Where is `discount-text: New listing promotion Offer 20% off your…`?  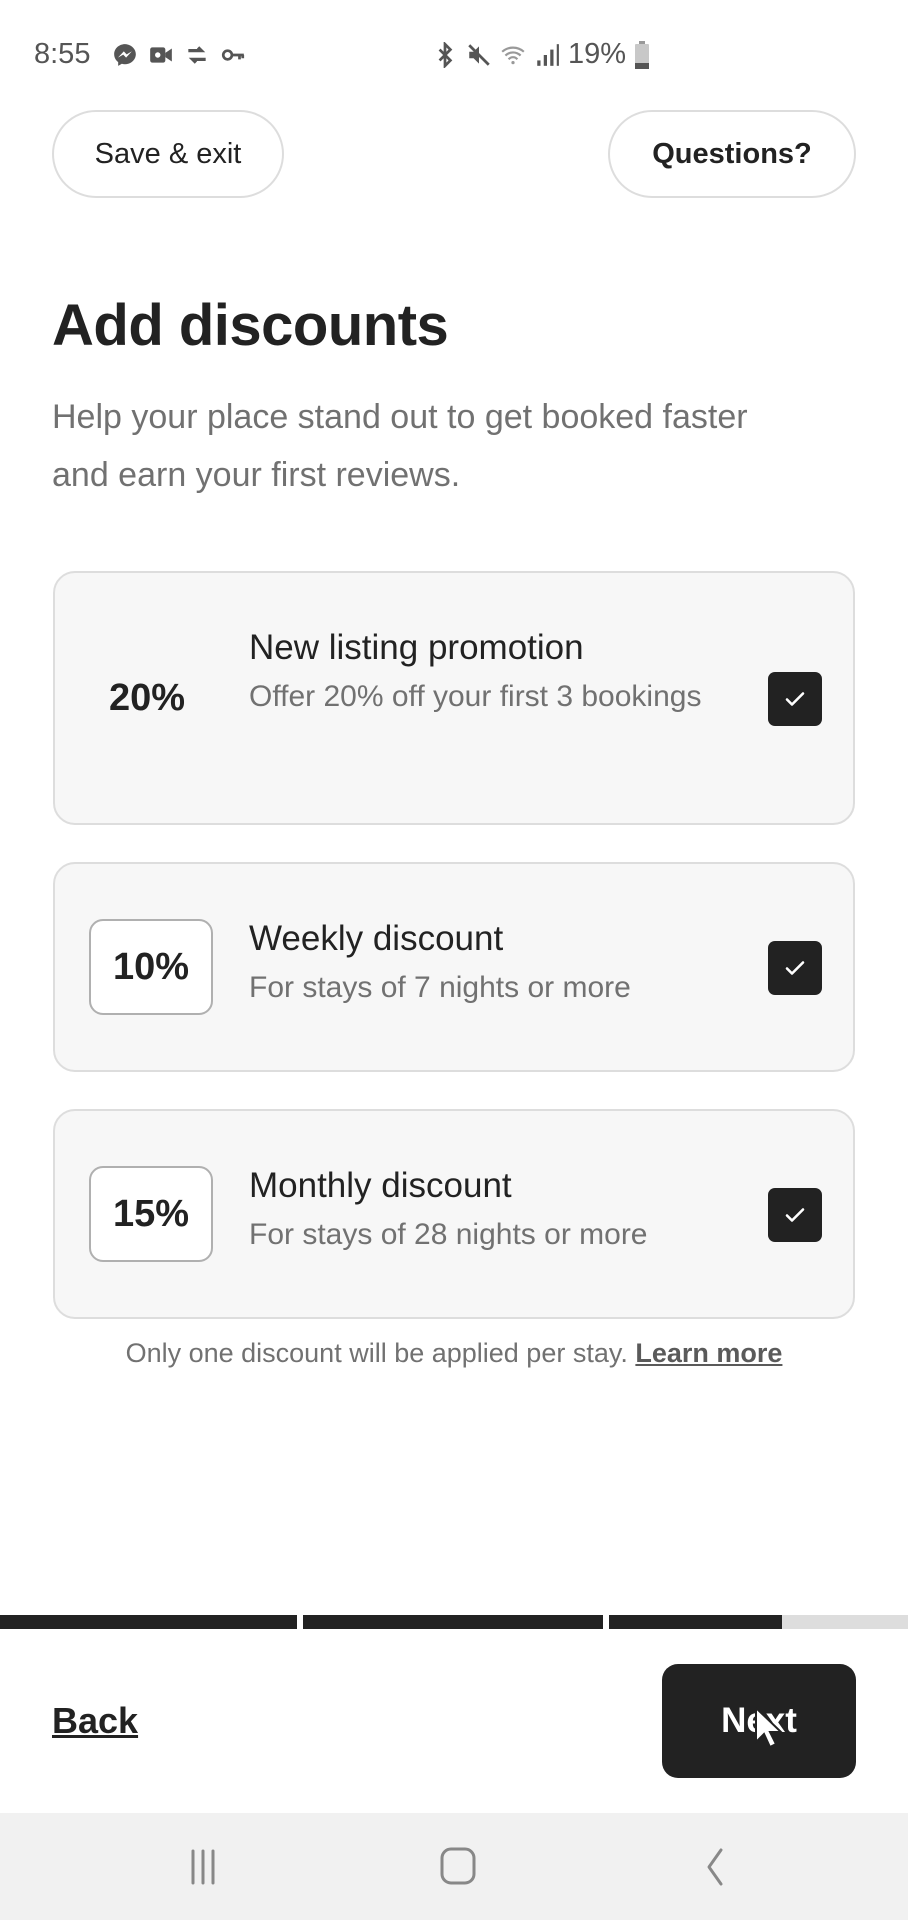 discount-text: New listing promotion Offer 20% off your… is located at coordinates (489, 672).